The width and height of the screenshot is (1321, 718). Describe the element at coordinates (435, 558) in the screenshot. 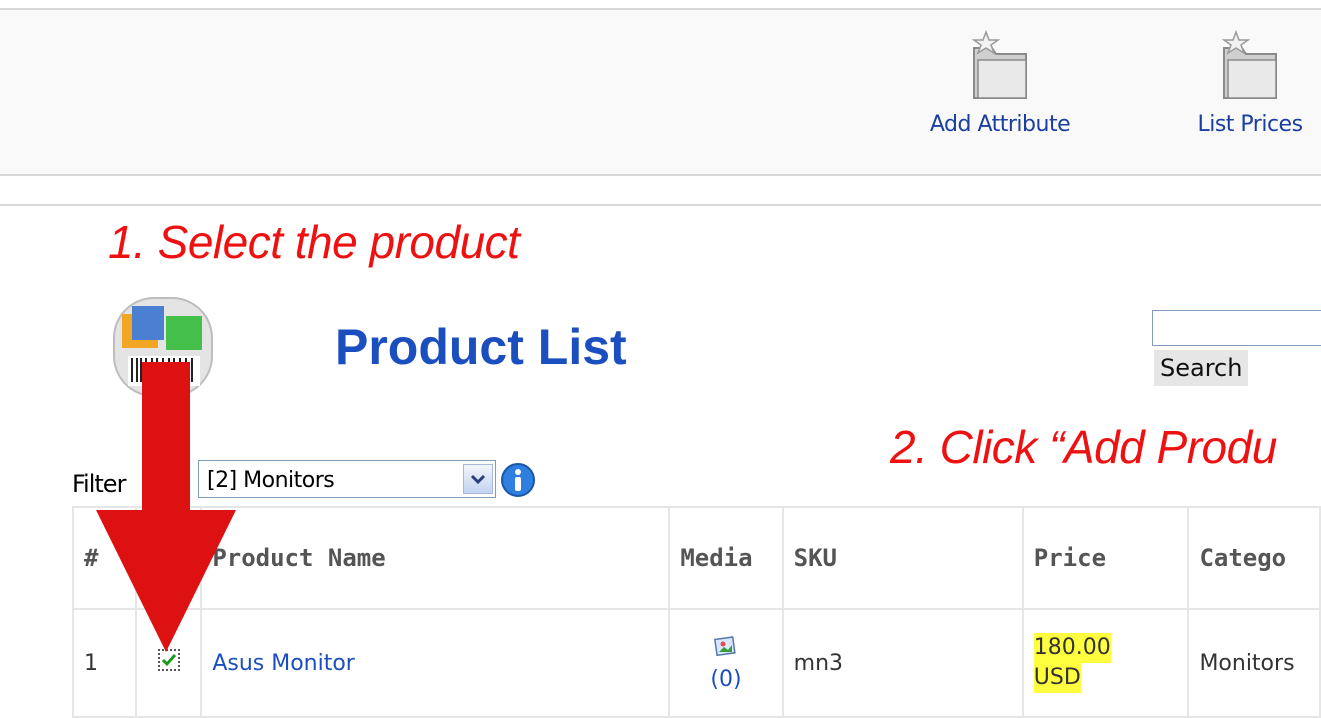

I see `header-product-name: Product Name` at that location.